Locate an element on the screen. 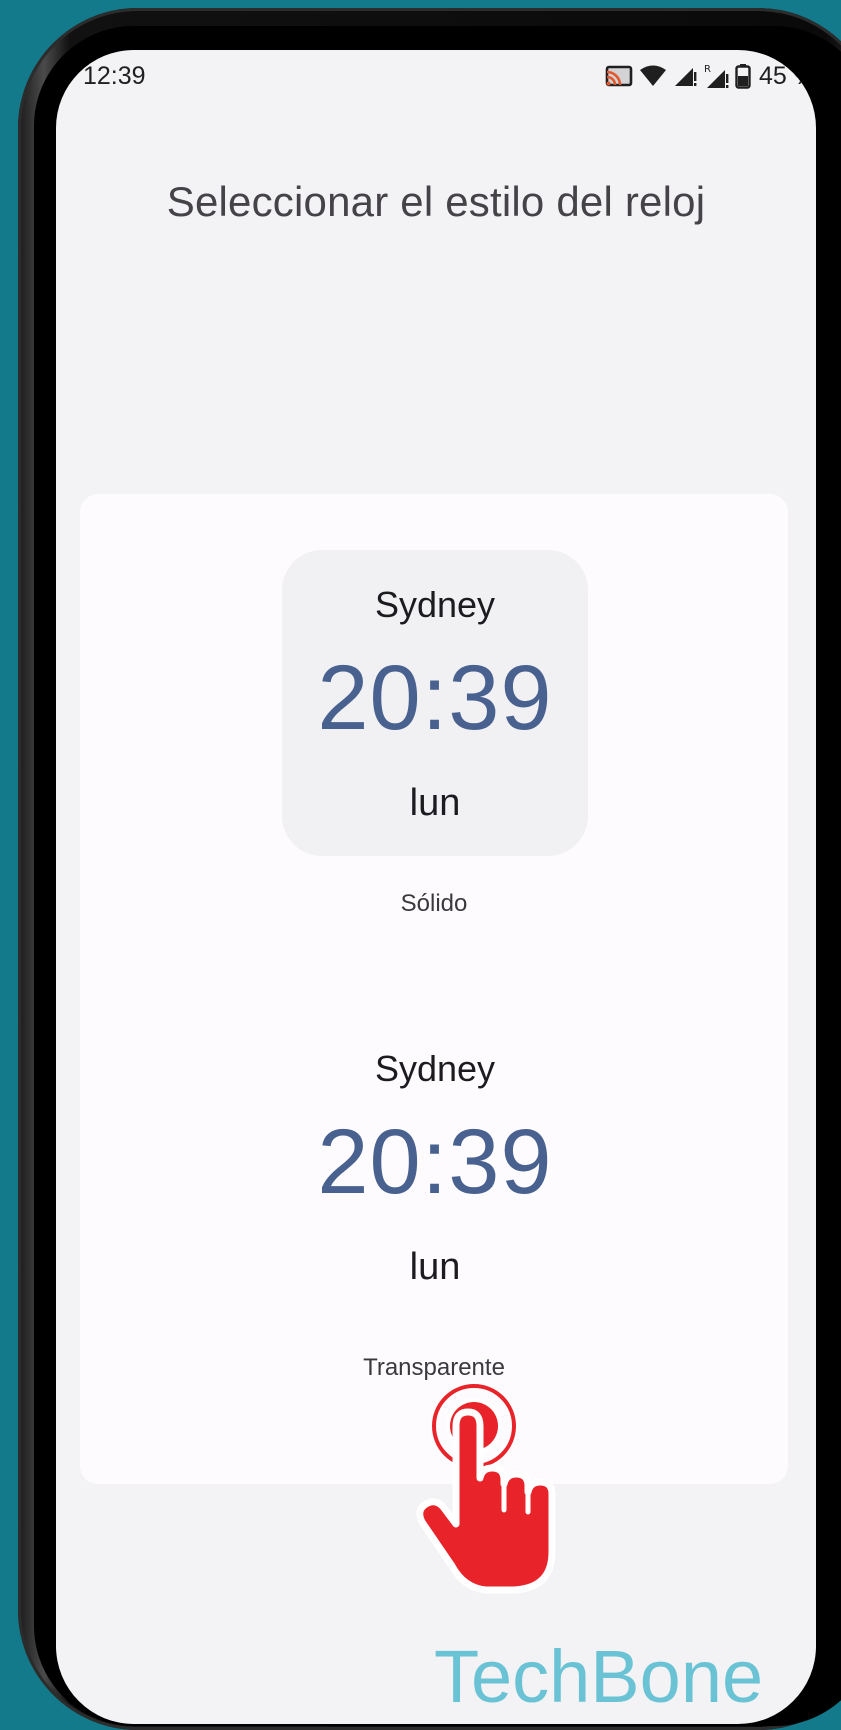 This screenshot has width=841, height=1730. wifi-icon is located at coordinates (653, 76).